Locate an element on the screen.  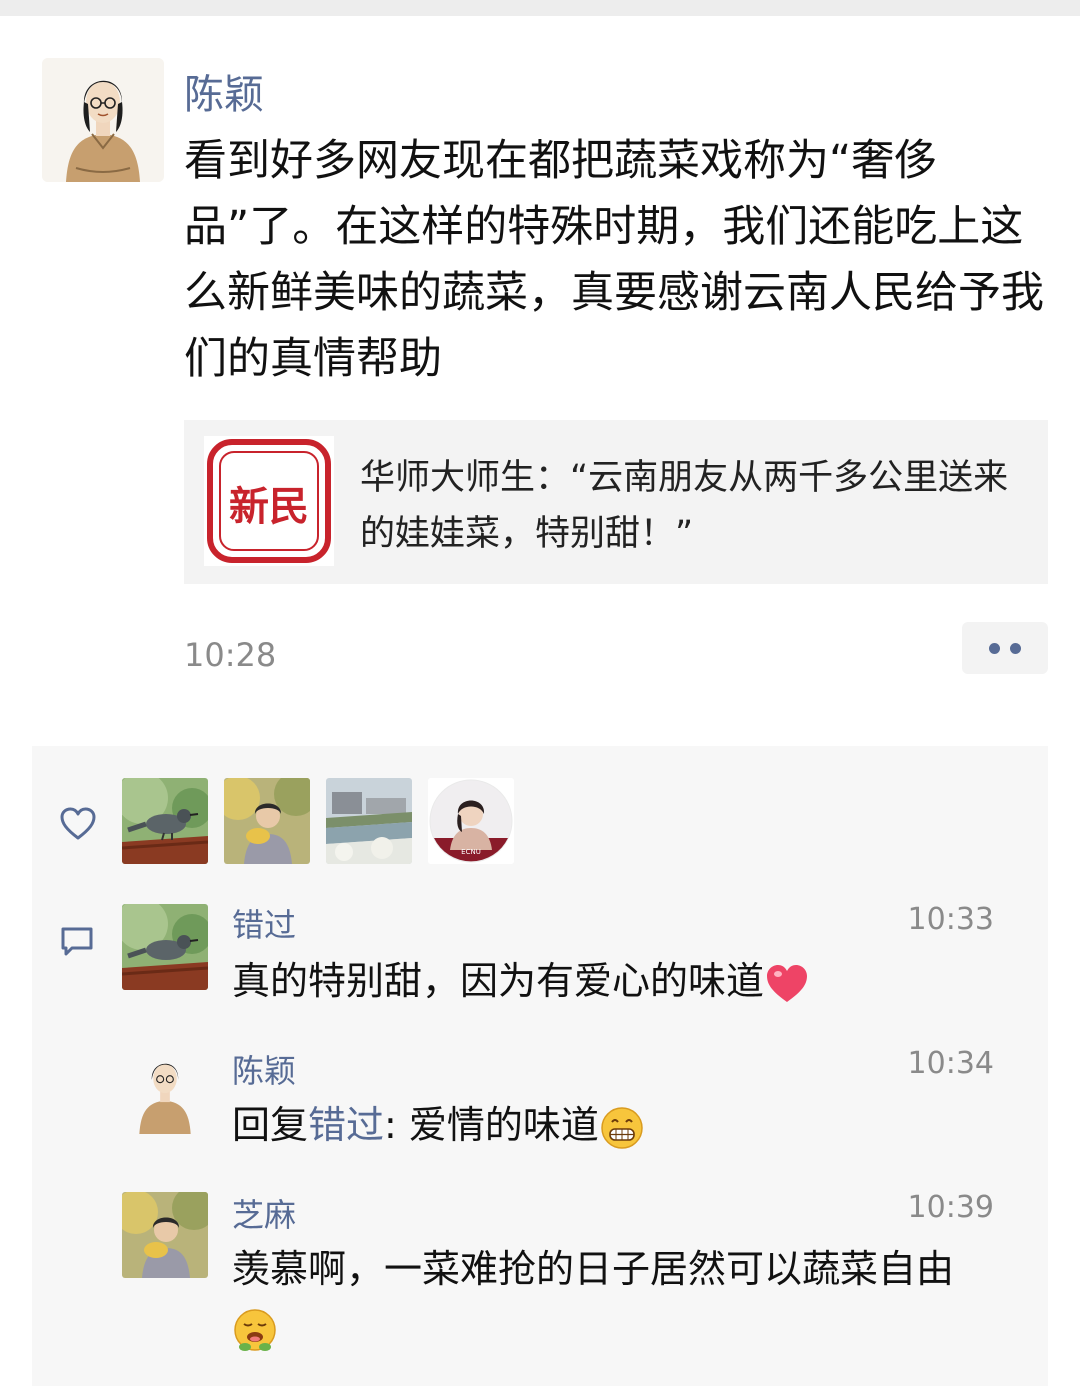
comment-author-name: 错过 is located at coordinates (264, 923).